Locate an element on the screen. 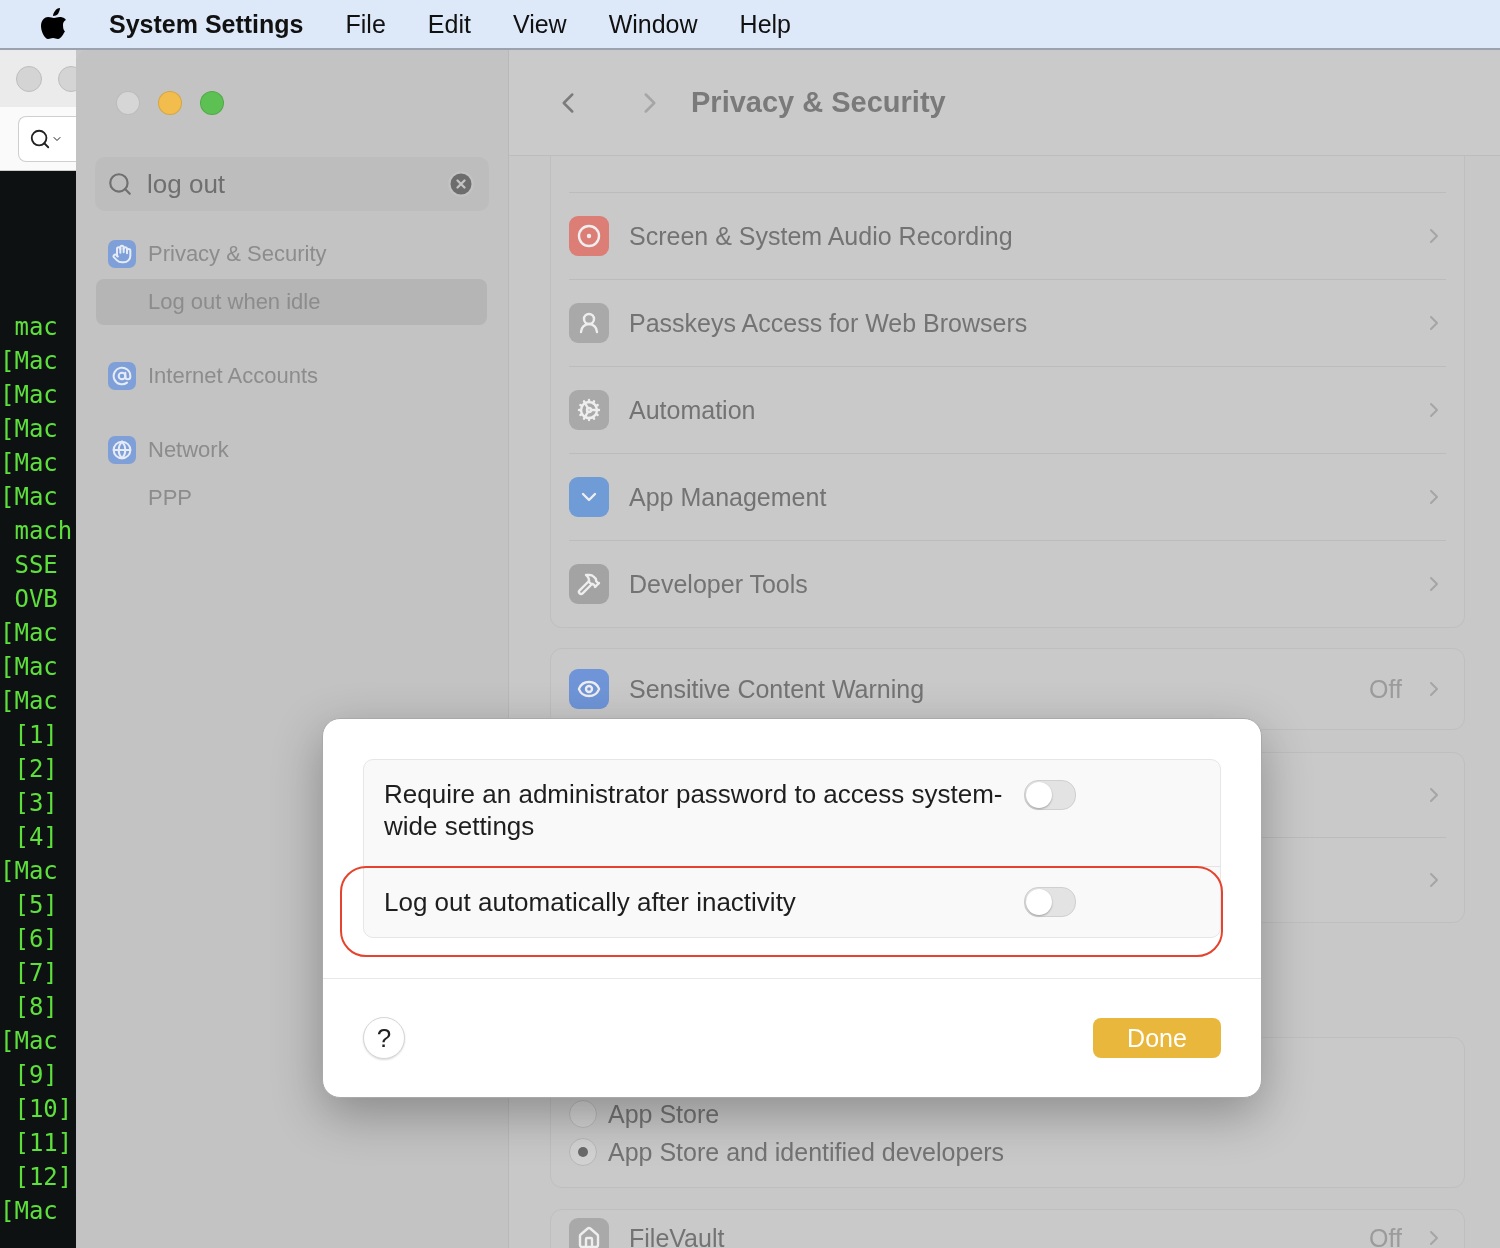 The height and width of the screenshot is (1248, 1500). setting-label: Require an administrator password to access system-wide settings is located at coordinates (694, 810).